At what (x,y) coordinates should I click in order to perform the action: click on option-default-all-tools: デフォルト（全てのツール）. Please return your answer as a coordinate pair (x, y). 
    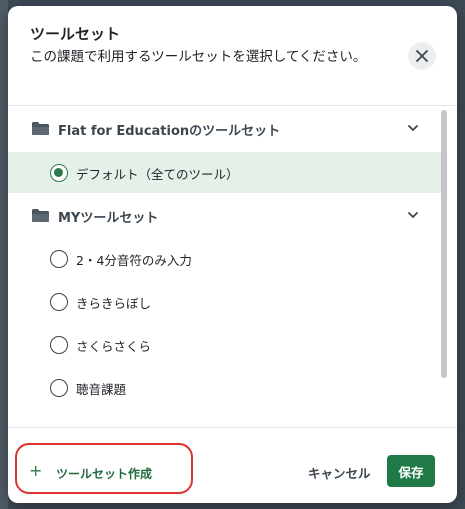
    Looking at the image, I should click on (225, 172).